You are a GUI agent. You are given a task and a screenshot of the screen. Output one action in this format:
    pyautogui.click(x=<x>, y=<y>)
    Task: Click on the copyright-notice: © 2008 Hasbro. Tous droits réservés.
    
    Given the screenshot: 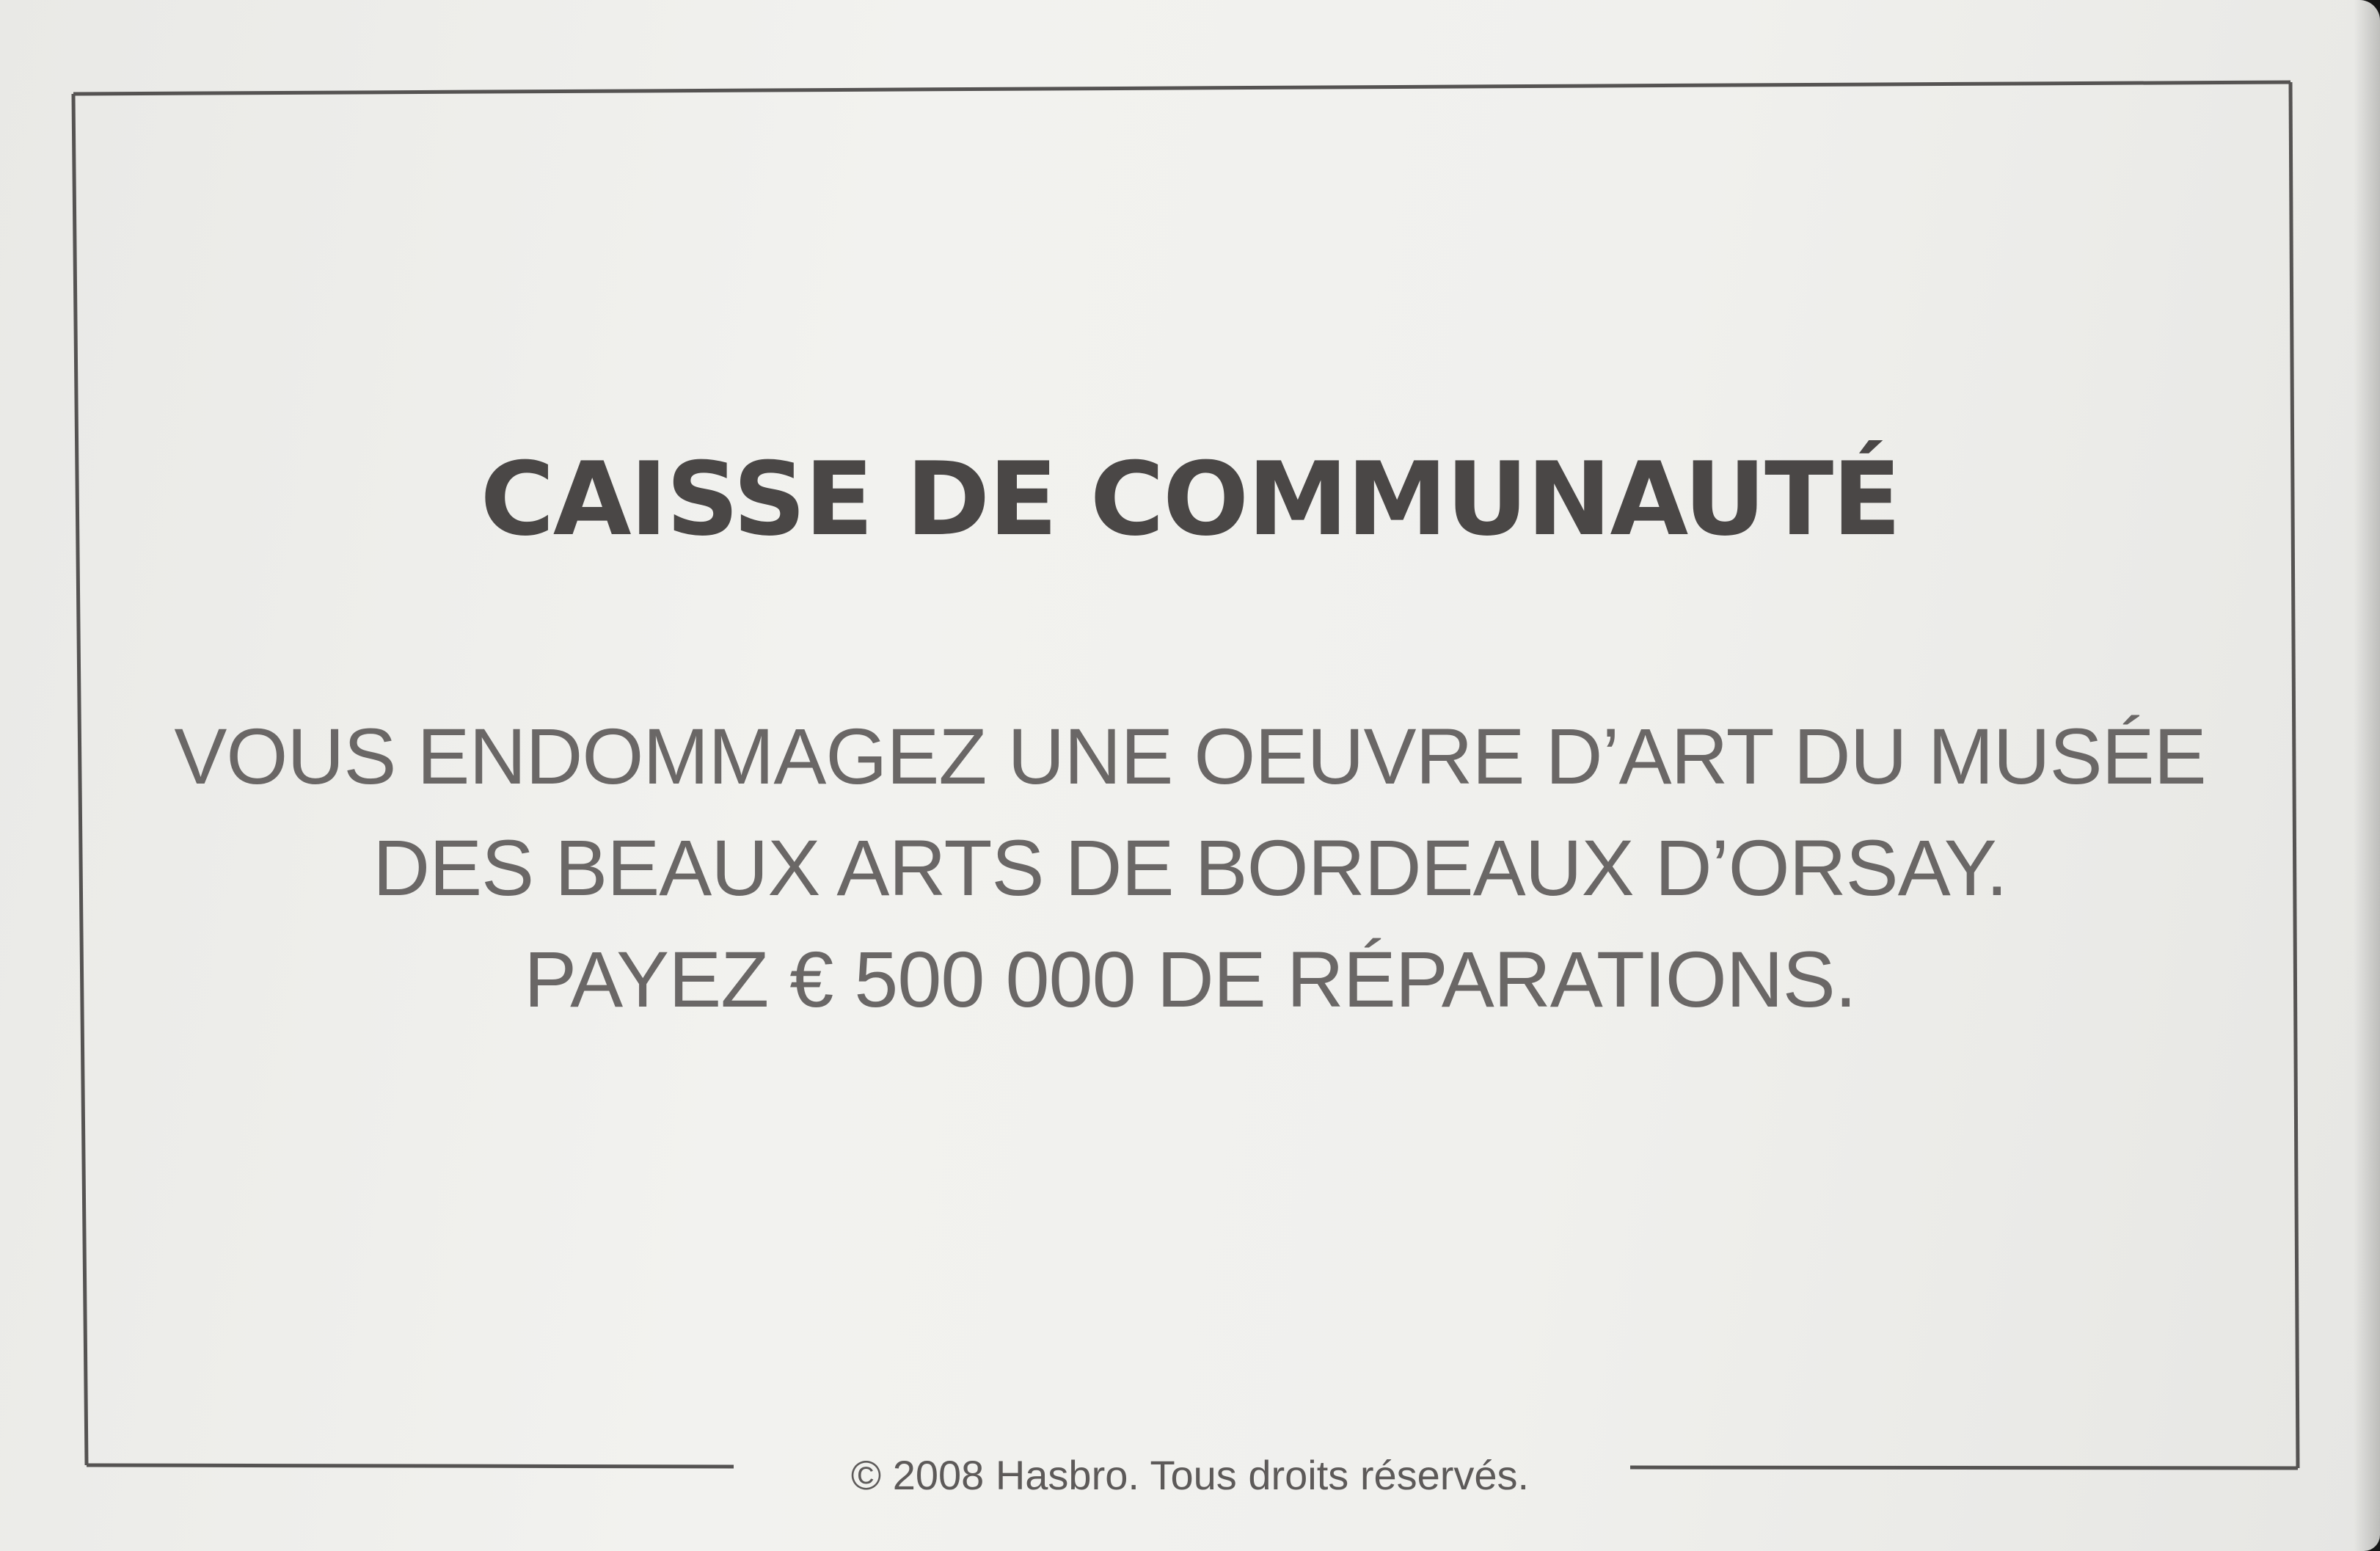 What is the action you would take?
    pyautogui.click(x=1190, y=1475)
    